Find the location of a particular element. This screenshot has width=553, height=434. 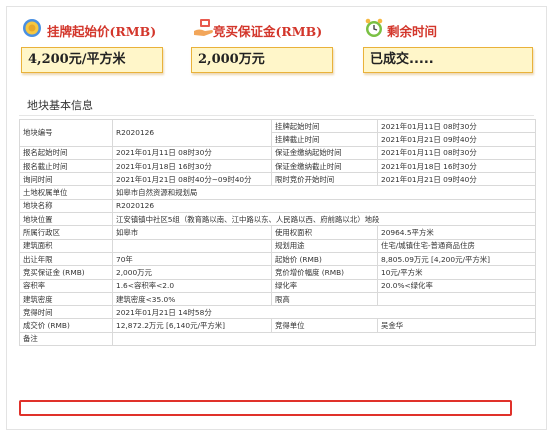

table-row: 地块名称 R2020126 is located at coordinates (277, 206).